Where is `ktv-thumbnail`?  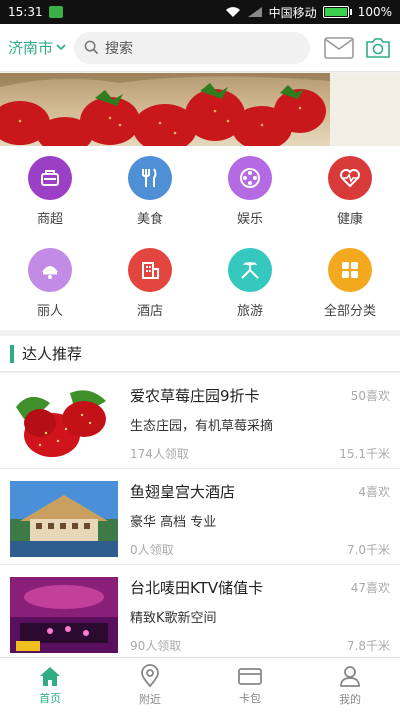
ktv-thumbnail is located at coordinates (64, 615).